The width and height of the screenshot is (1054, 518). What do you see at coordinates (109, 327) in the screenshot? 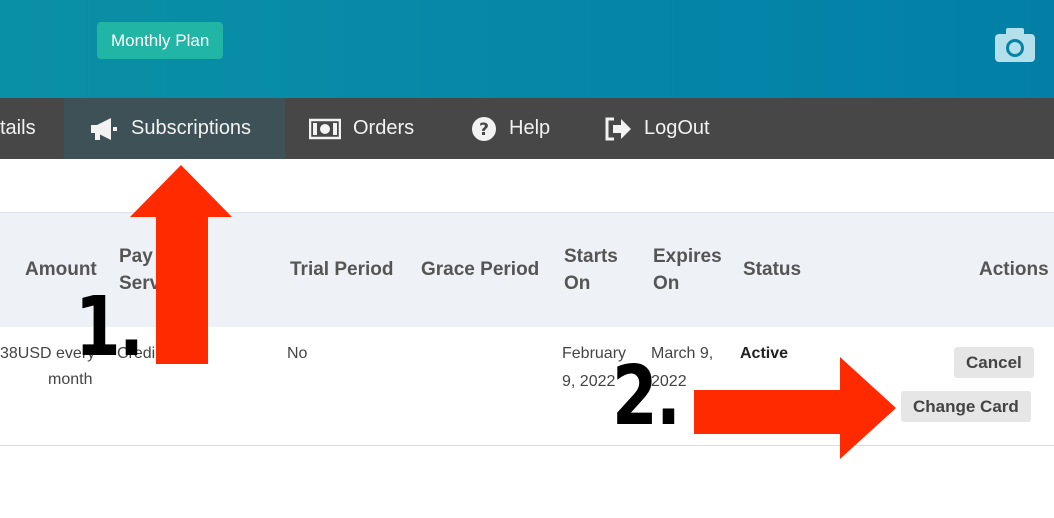
I see `annotation-step-1: 1.` at bounding box center [109, 327].